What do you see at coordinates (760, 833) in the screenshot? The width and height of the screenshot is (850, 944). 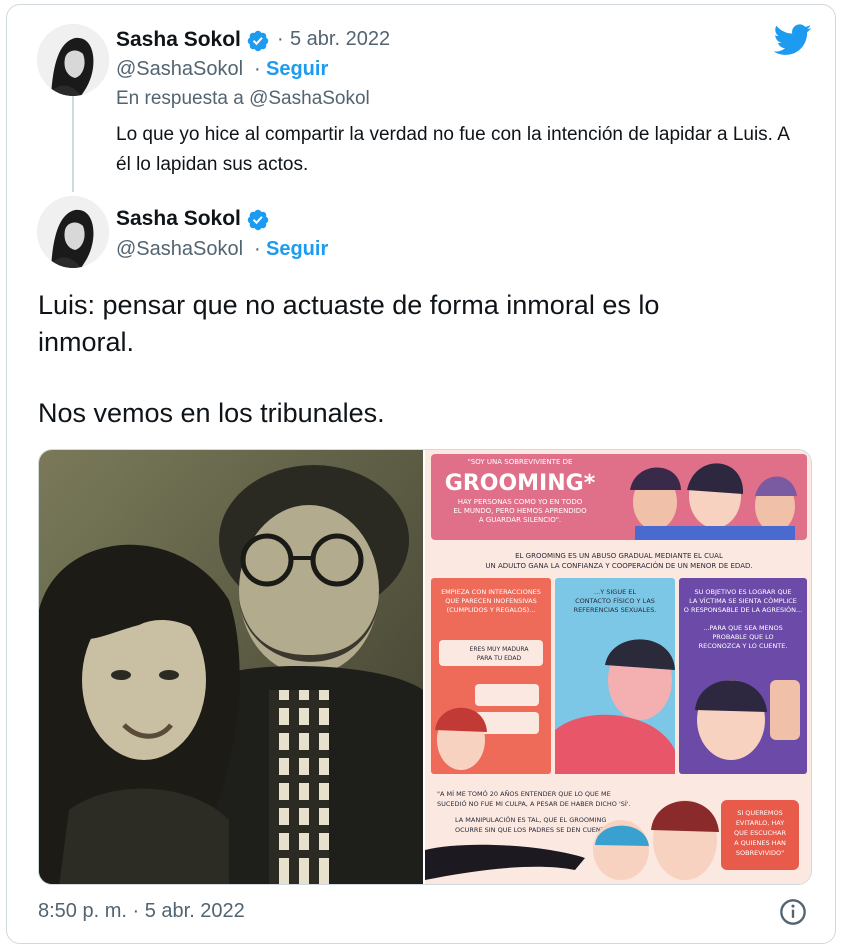 I see `panel-callout: QUE ESCUCHAR` at bounding box center [760, 833].